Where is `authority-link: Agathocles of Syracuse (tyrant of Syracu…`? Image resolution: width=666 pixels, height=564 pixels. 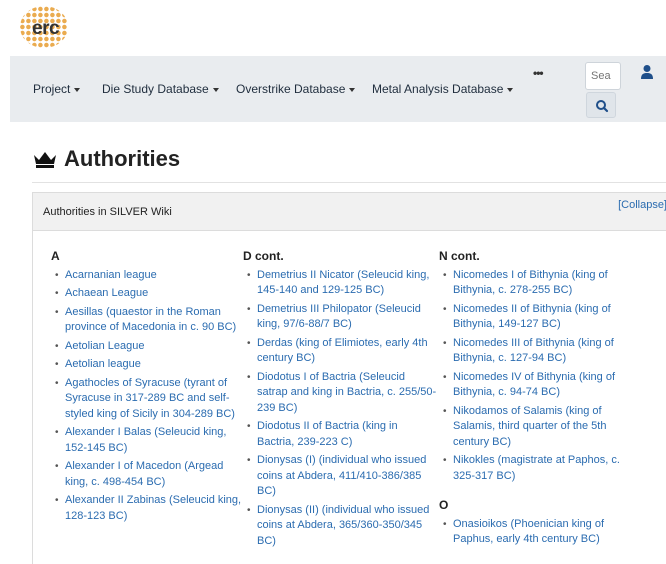
authority-link: Agathocles of Syracuse (tyrant of Syracu… is located at coordinates (149, 399).